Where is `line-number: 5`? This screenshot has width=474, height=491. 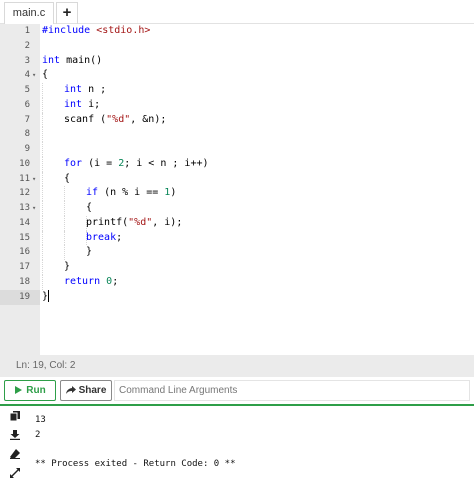
line-number: 5 is located at coordinates (27, 90).